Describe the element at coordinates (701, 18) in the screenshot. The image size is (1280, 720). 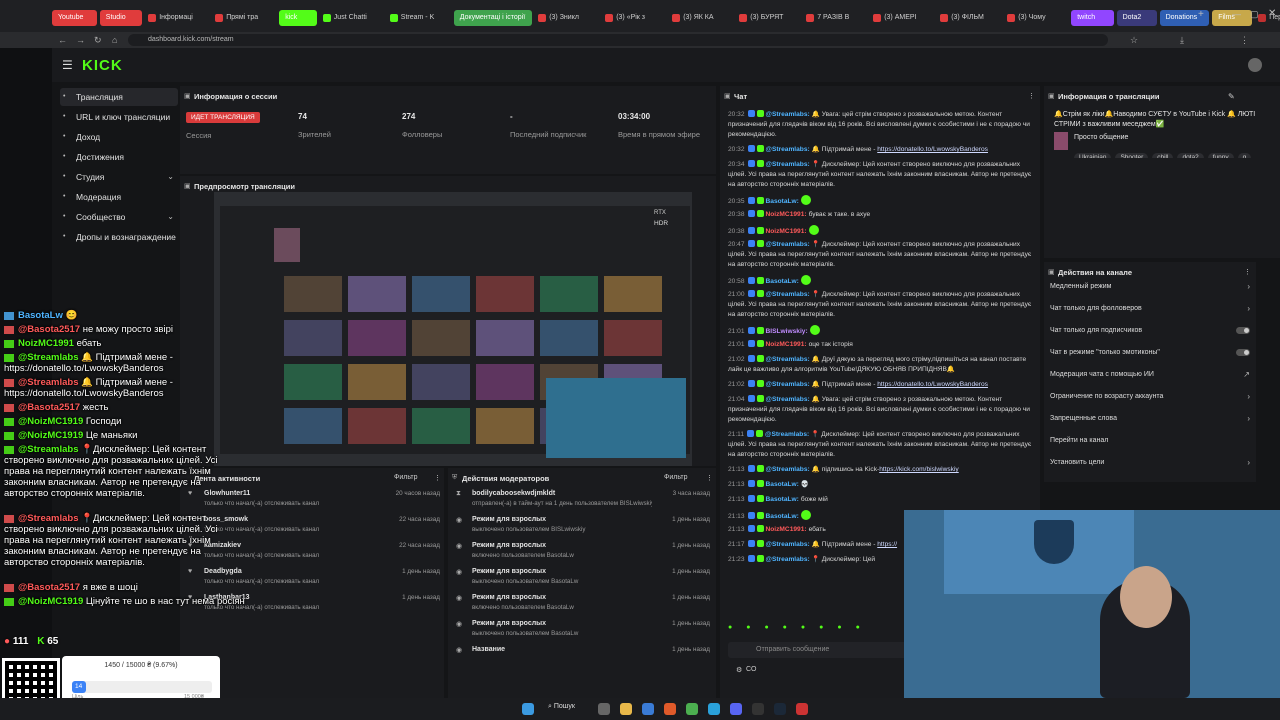
I see `browser-tab: (3) ЯК КА` at that location.